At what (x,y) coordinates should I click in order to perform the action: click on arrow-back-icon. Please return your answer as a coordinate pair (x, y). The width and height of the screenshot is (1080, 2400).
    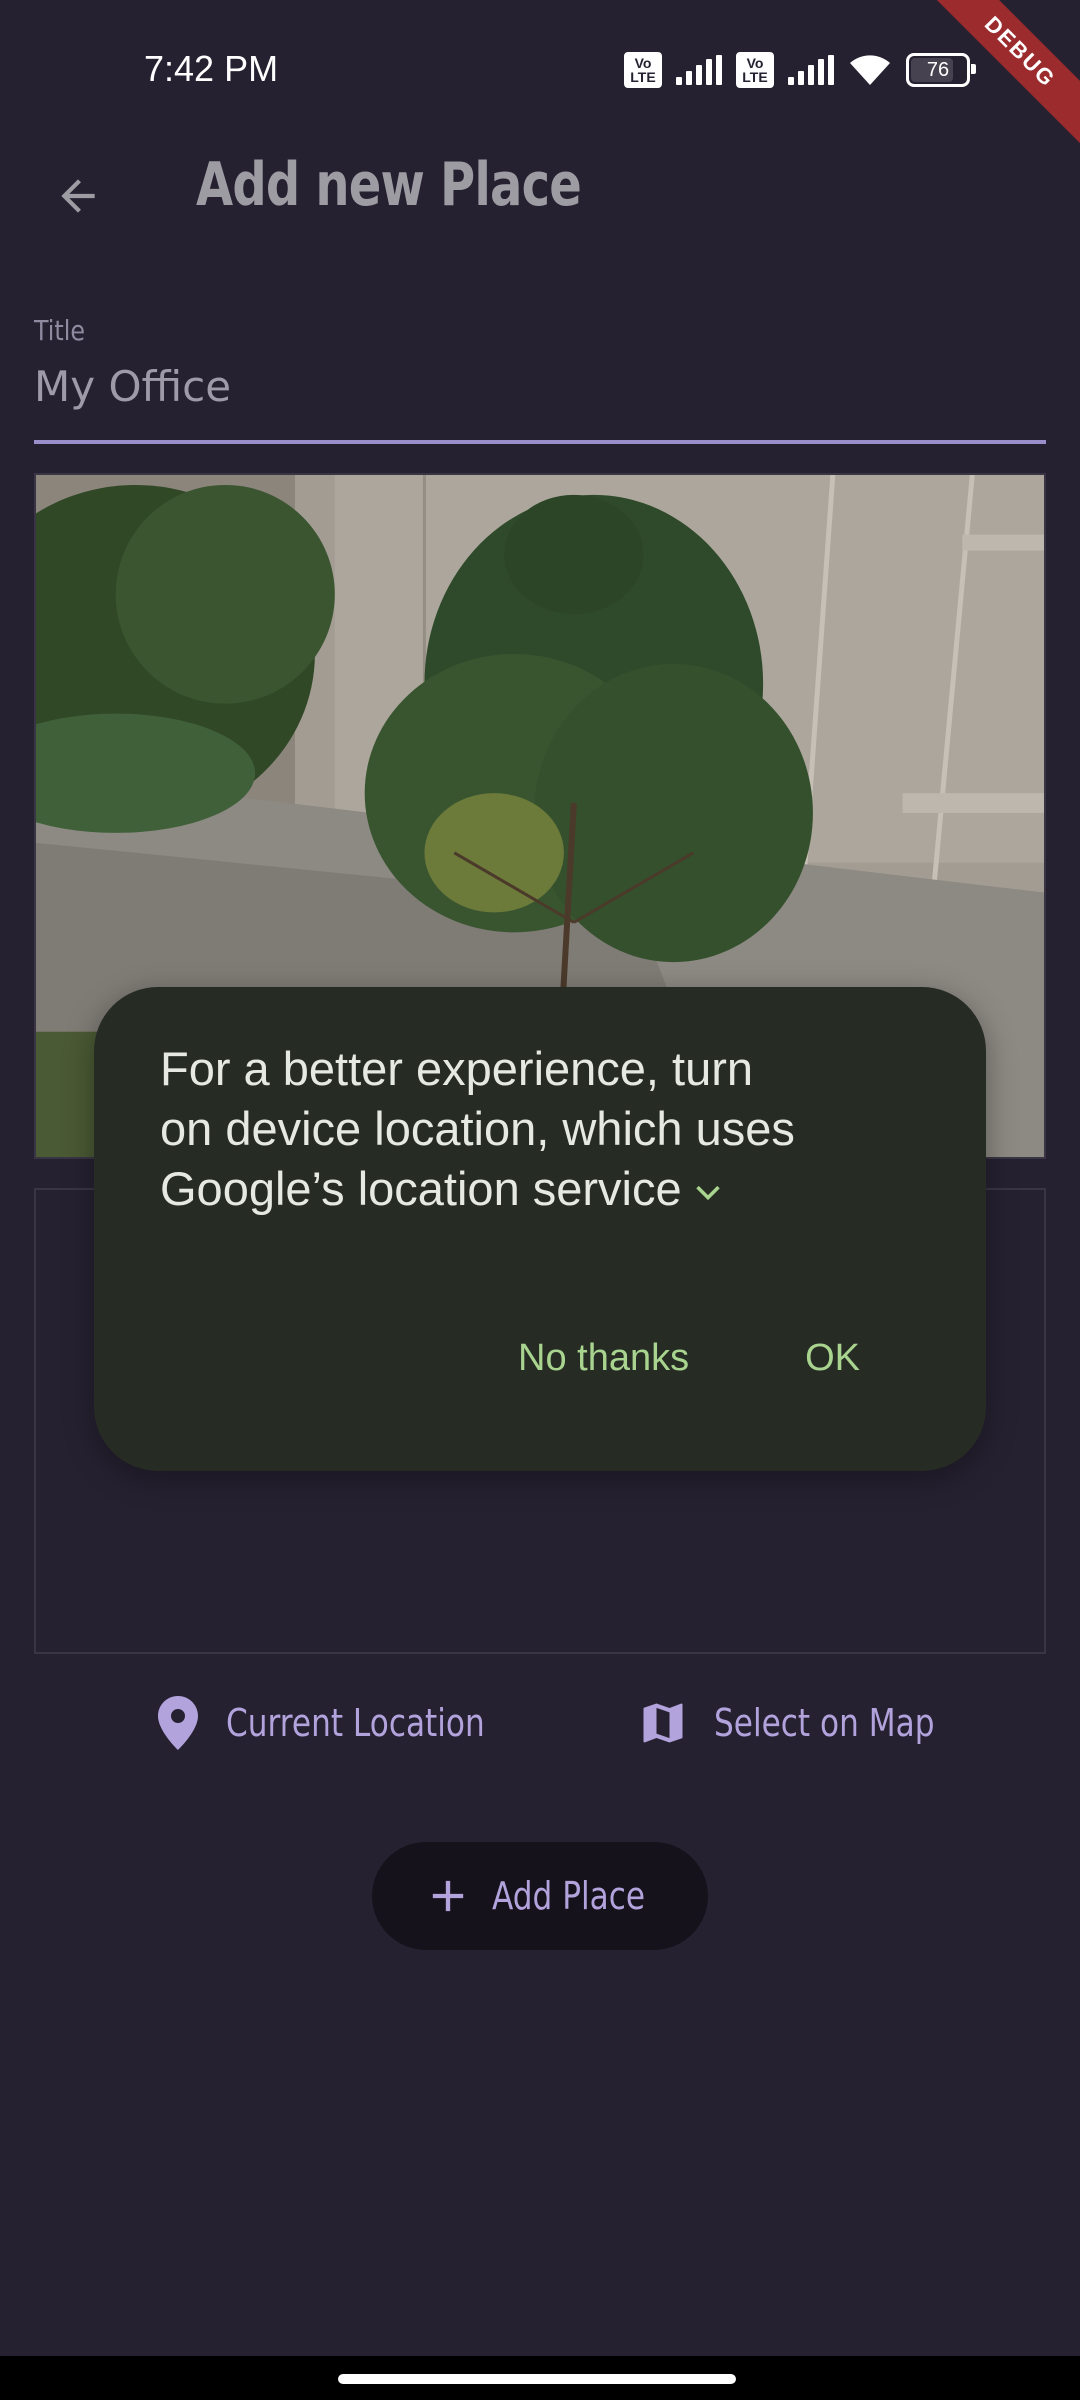
    Looking at the image, I should click on (78, 196).